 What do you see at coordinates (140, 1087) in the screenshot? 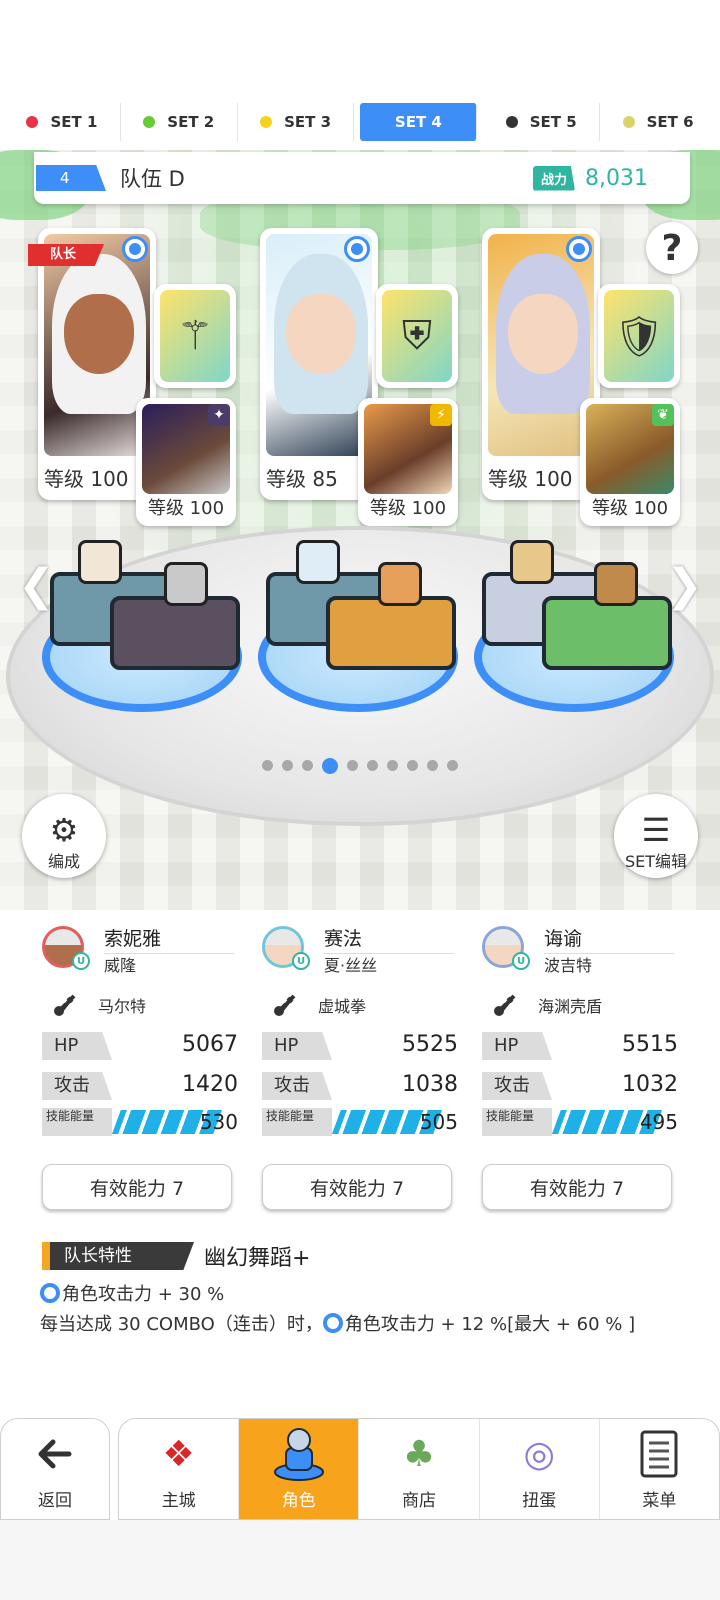
I see `atk-row: 攻击 1420` at bounding box center [140, 1087].